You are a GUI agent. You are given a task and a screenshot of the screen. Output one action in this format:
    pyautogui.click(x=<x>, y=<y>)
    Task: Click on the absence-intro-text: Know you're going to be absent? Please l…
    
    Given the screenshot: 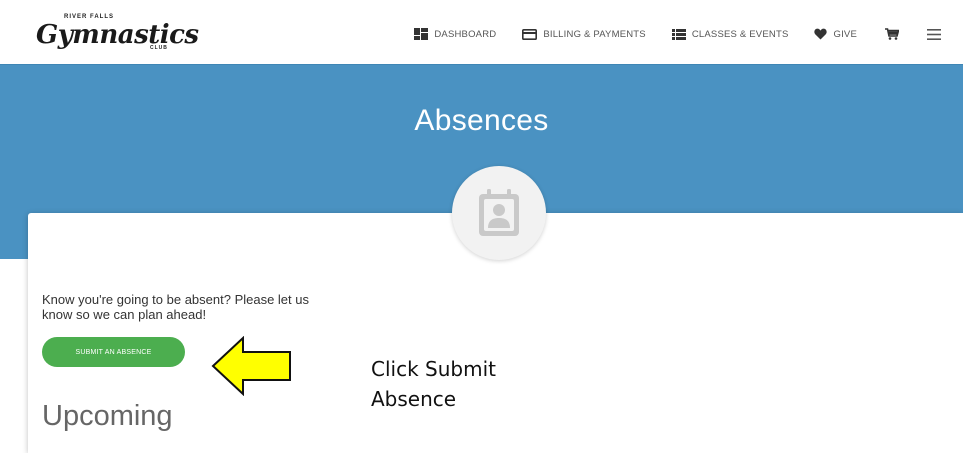 What is the action you would take?
    pyautogui.click(x=175, y=307)
    